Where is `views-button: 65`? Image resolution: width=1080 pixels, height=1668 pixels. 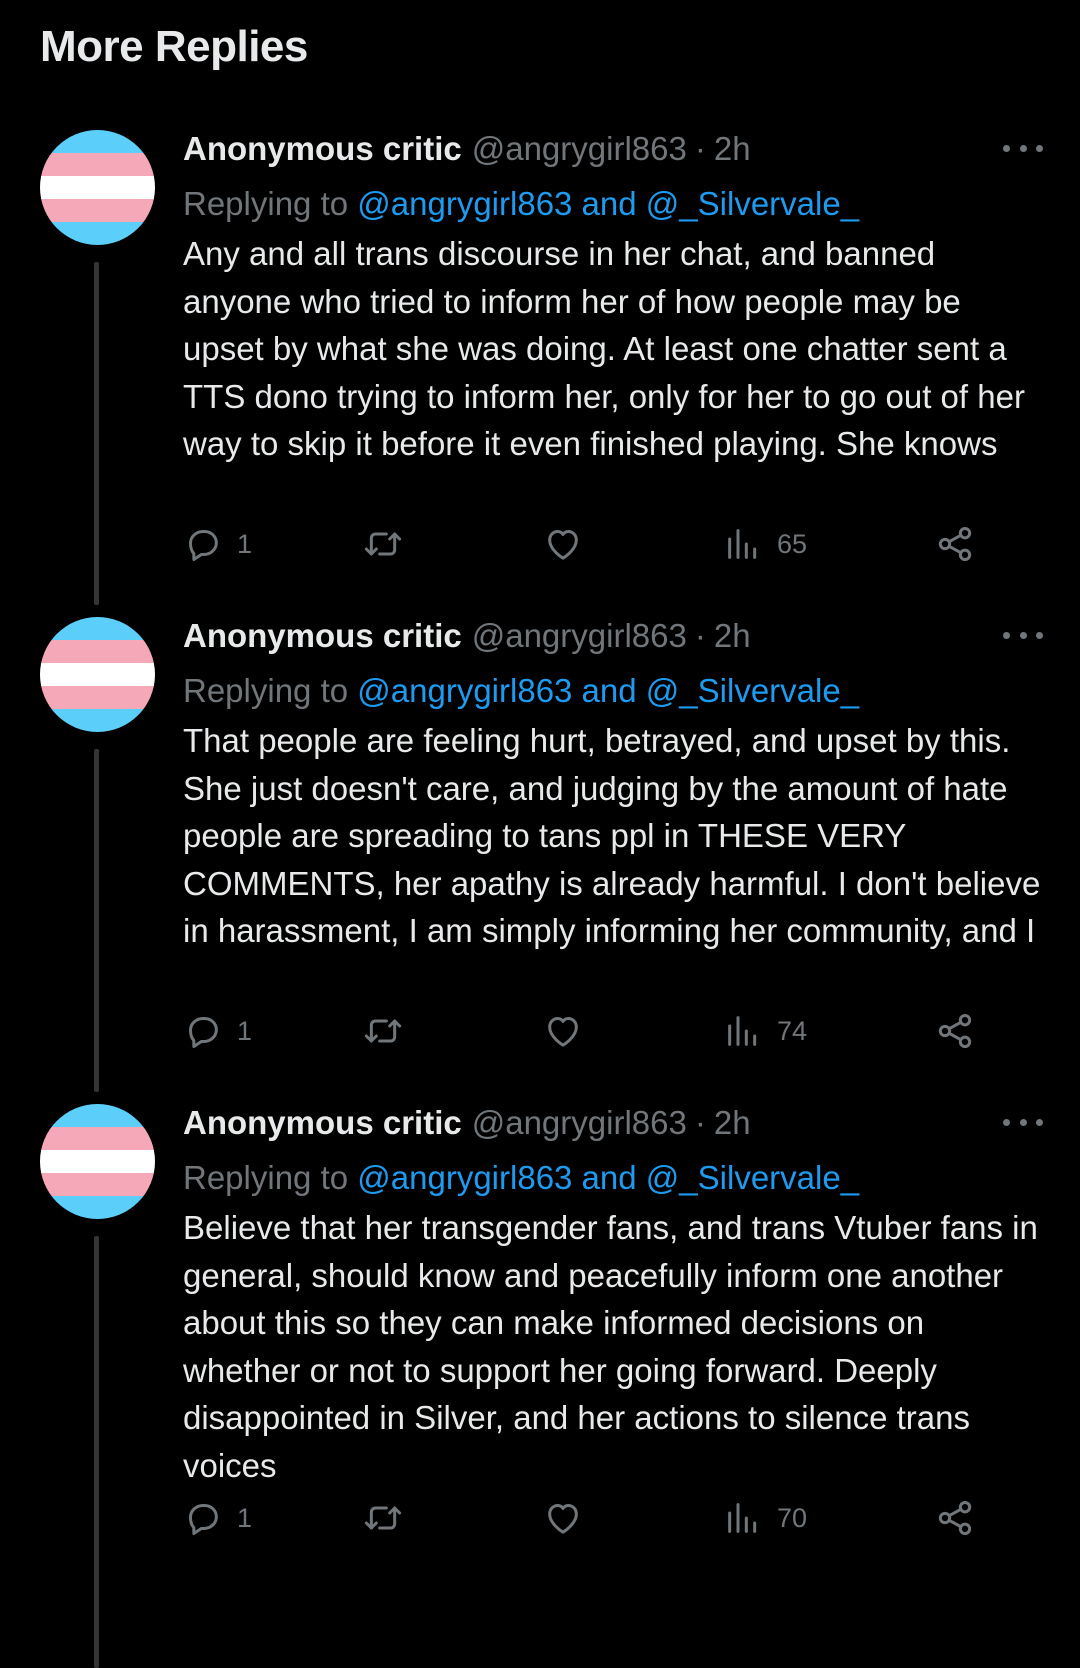
views-button: 65 is located at coordinates (765, 544).